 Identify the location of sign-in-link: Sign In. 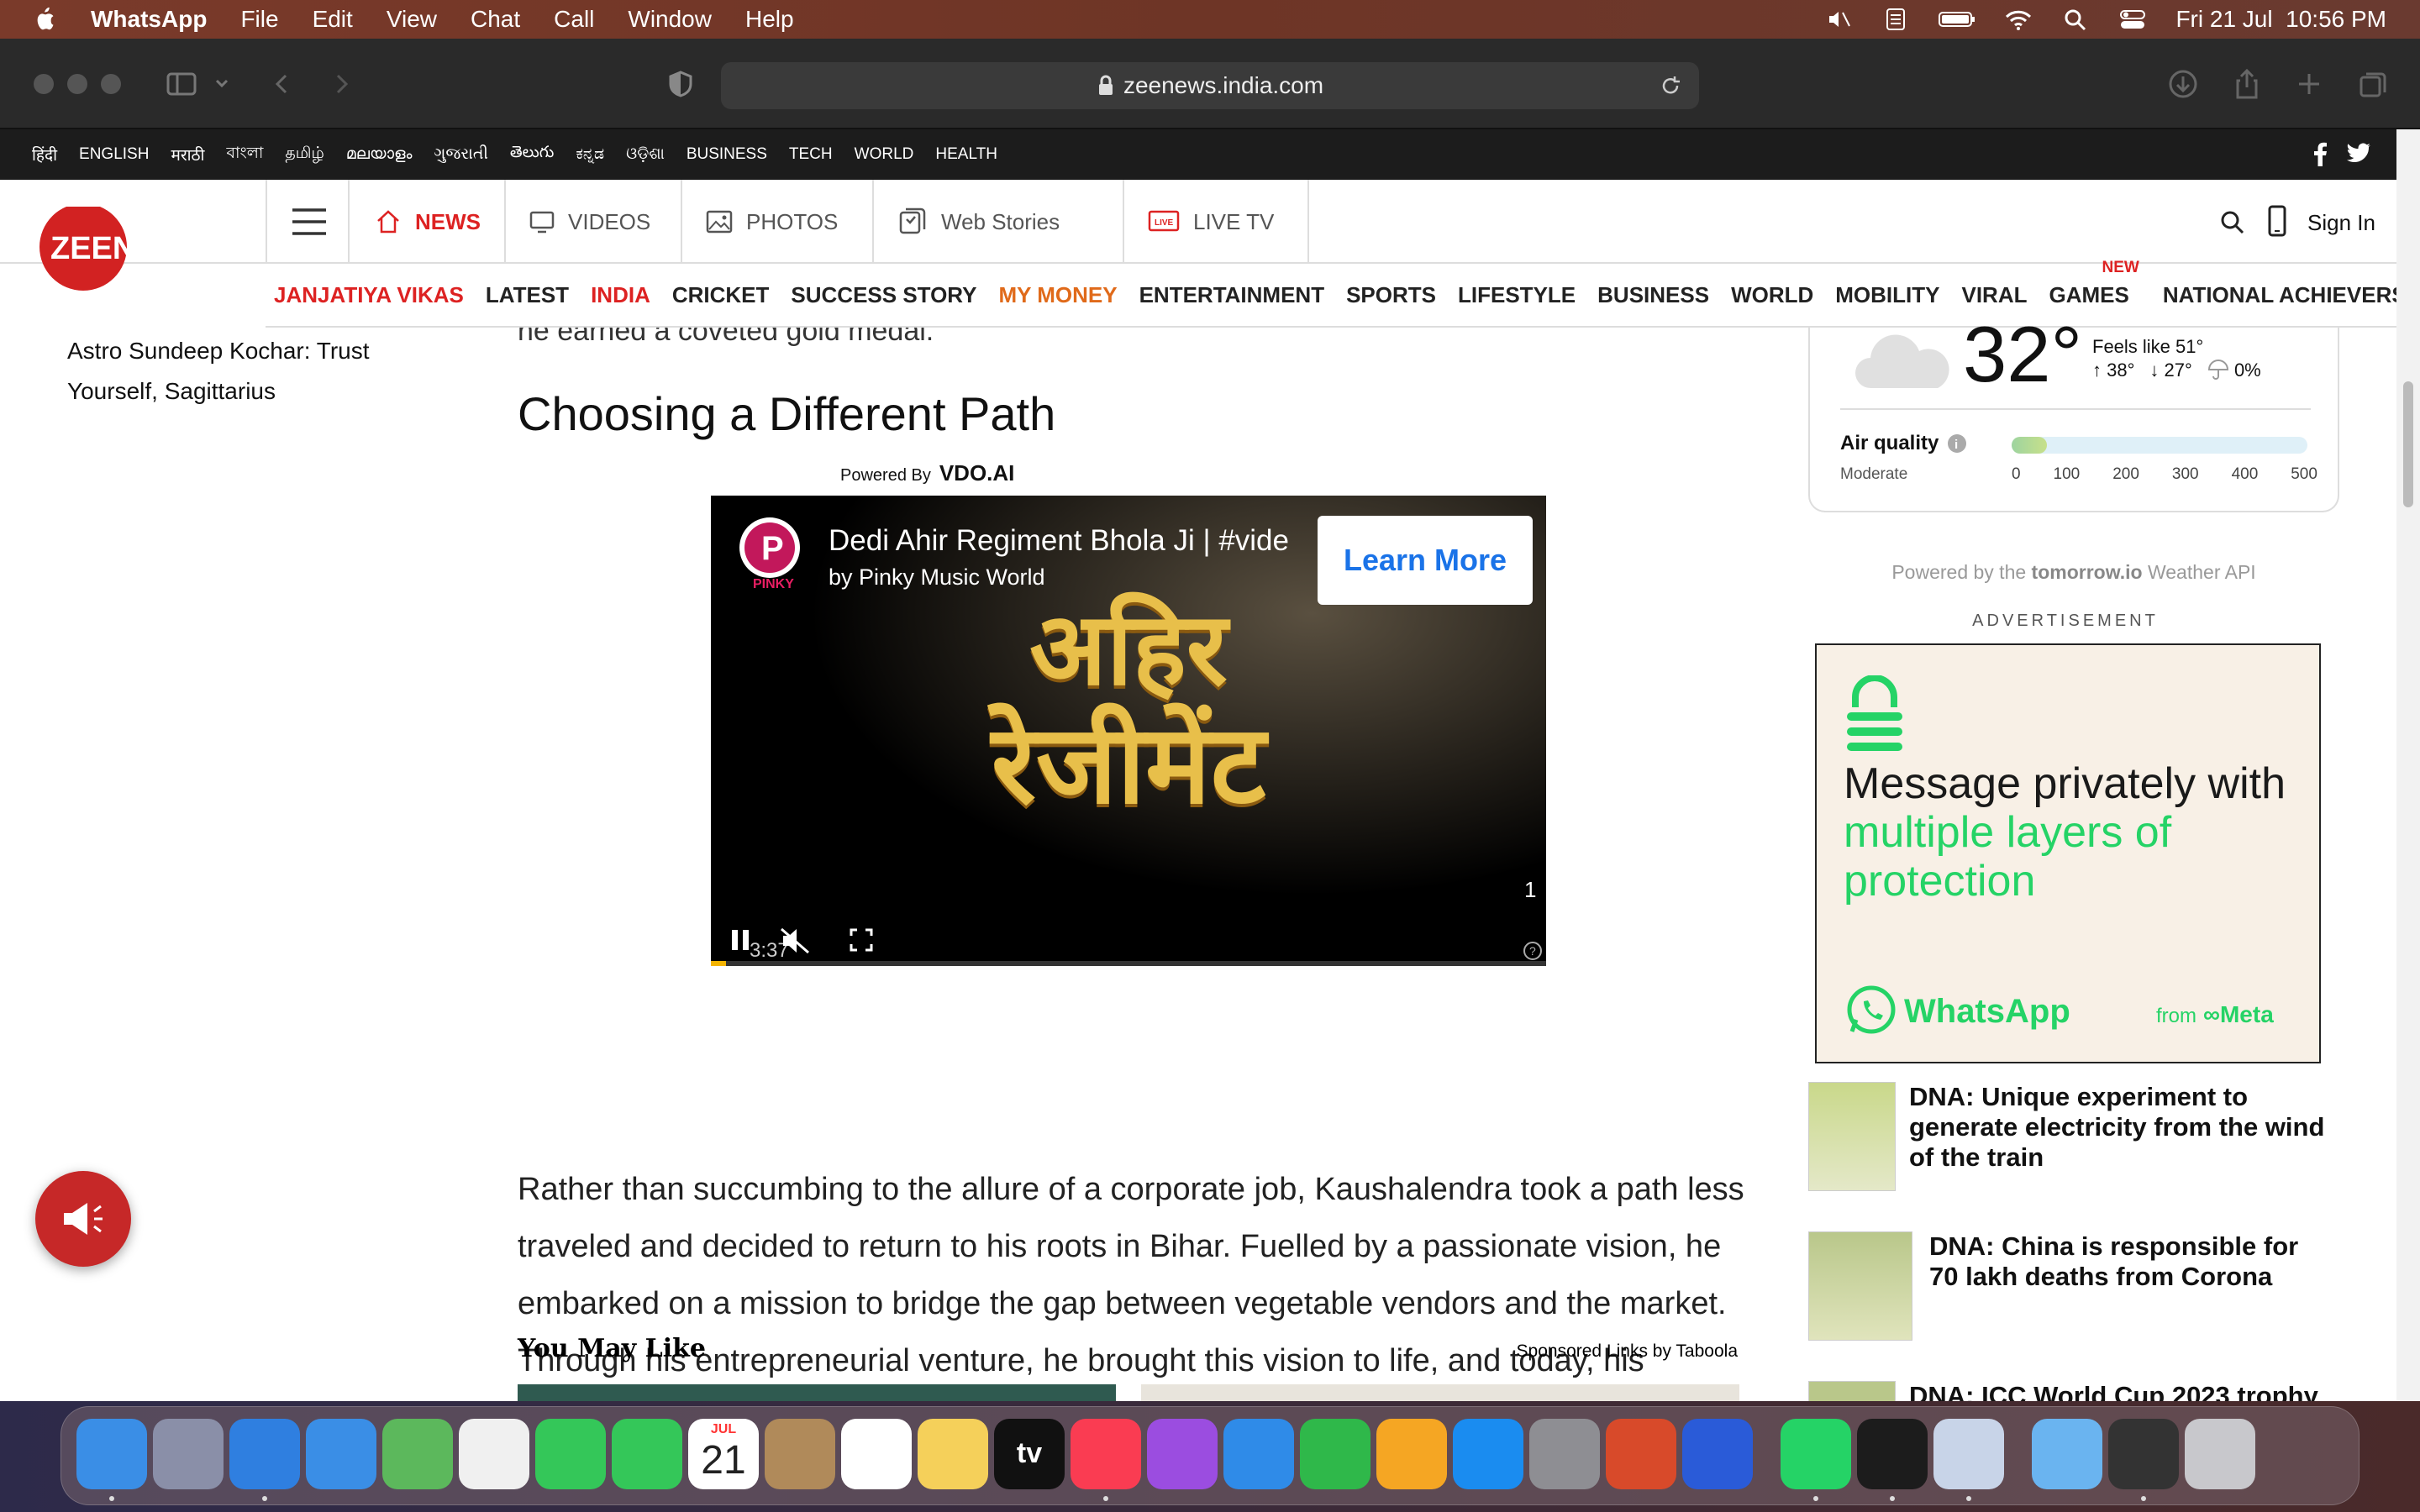
(2341, 223).